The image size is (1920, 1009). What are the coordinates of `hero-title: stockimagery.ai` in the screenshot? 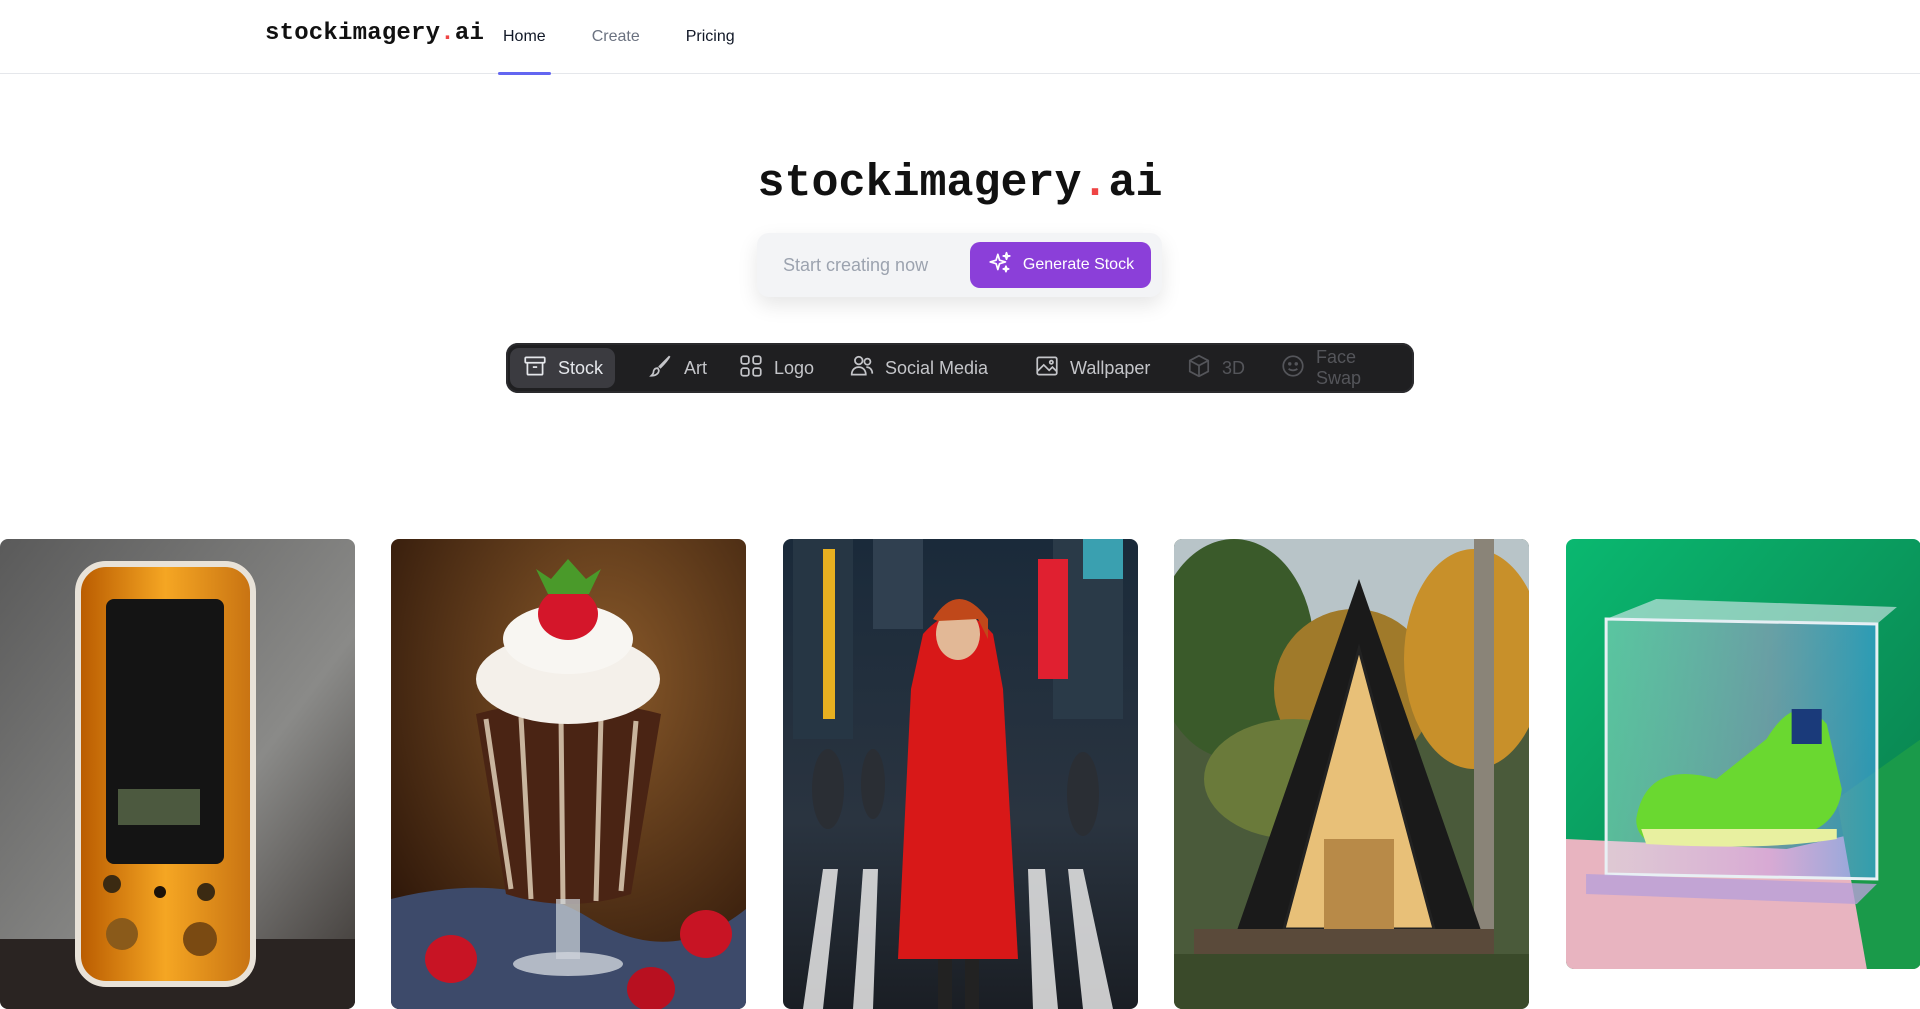 It's located at (960, 183).